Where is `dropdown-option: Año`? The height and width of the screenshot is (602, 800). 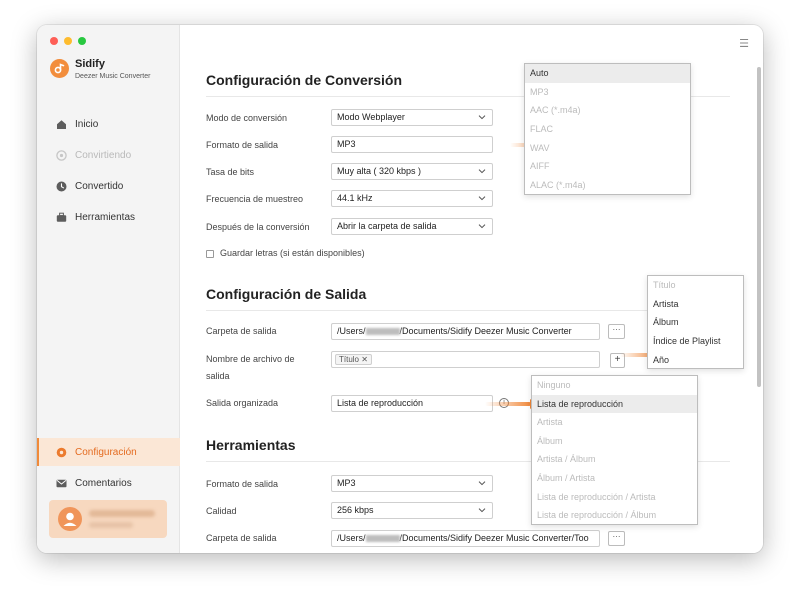 dropdown-option: Año is located at coordinates (695, 360).